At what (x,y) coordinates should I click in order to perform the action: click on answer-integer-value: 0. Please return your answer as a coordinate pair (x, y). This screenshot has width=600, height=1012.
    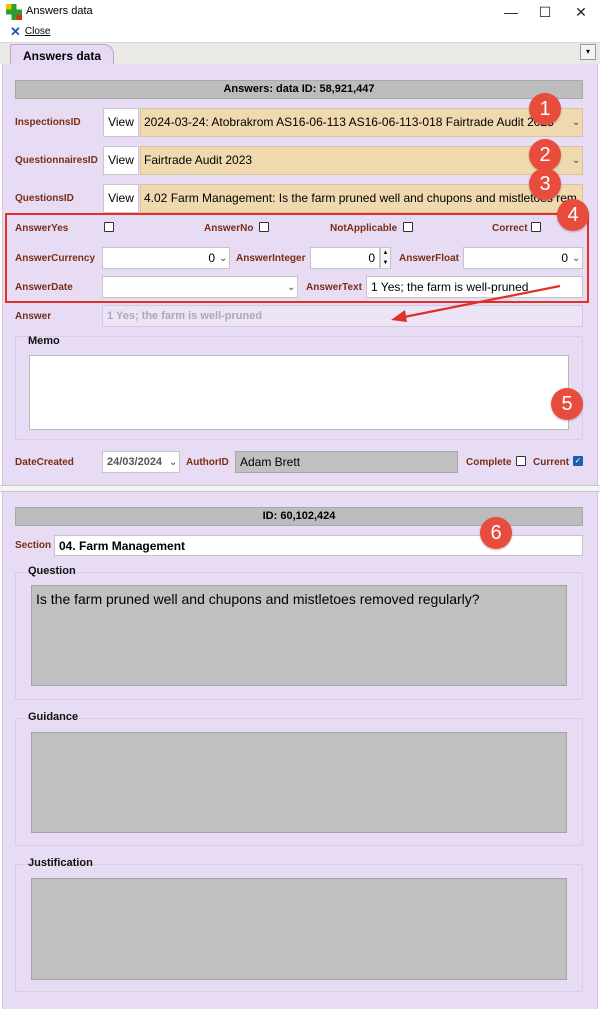
    Looking at the image, I should click on (371, 258).